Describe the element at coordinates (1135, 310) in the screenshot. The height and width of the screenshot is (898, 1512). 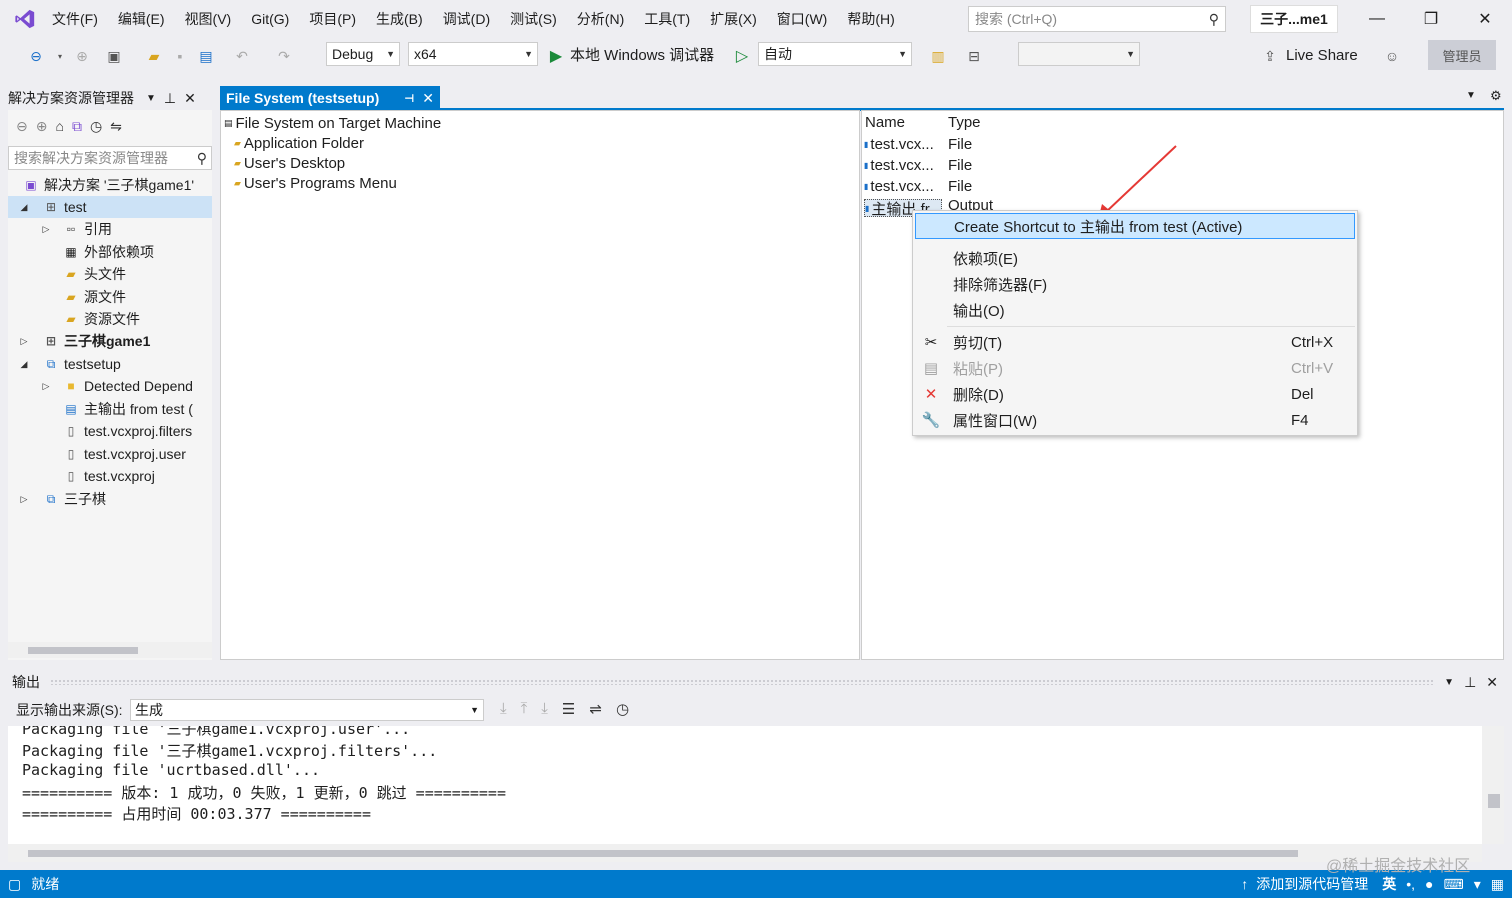
I see `menu-item-outputs: 输出(O)` at that location.